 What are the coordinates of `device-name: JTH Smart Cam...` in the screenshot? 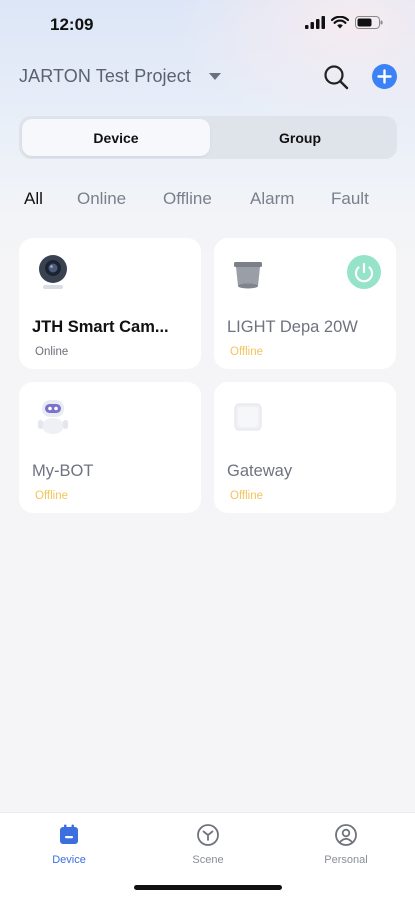 It's located at (100, 327).